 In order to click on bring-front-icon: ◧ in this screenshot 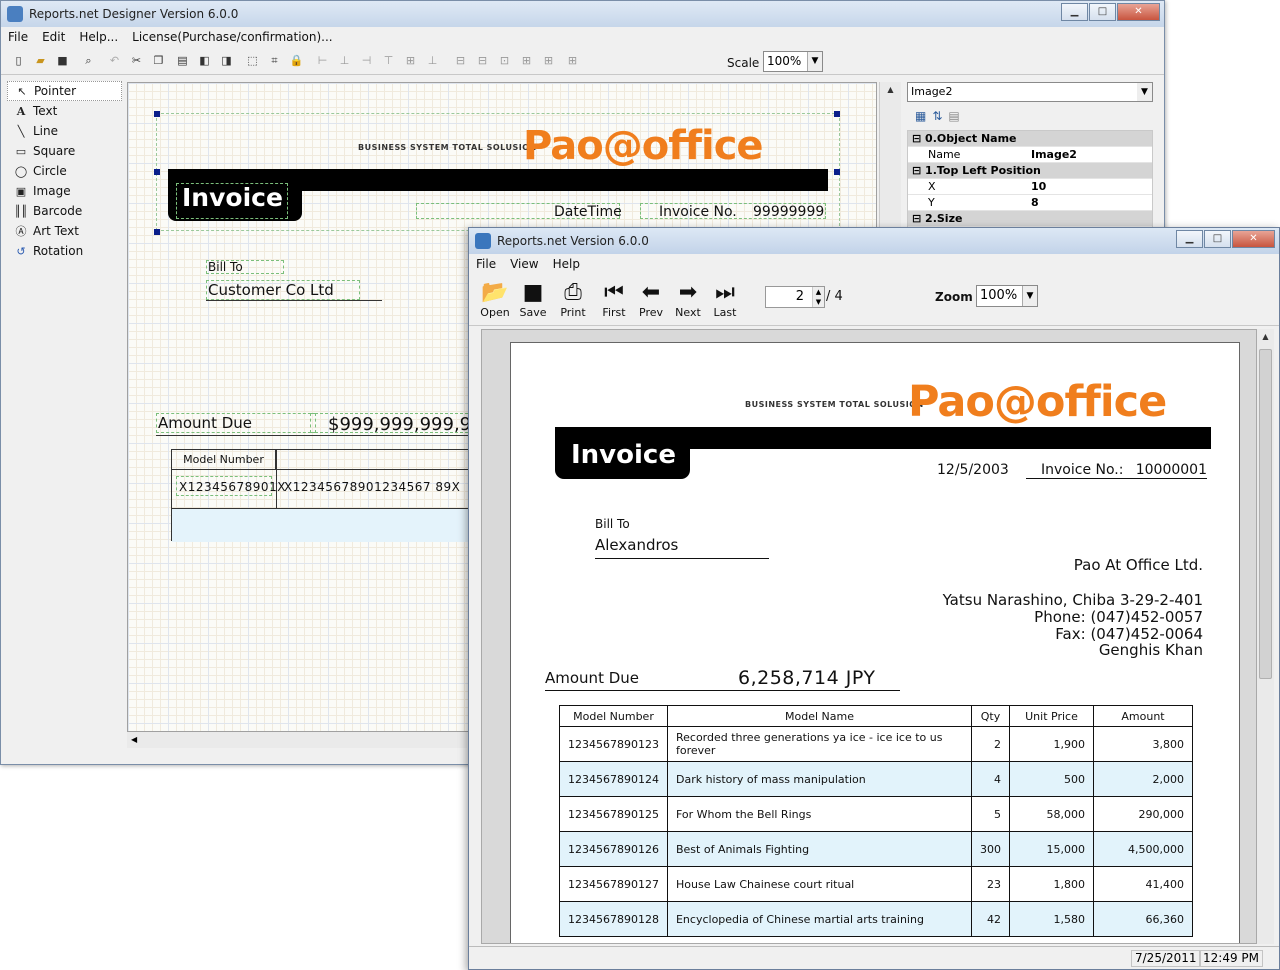, I will do `click(204, 60)`.